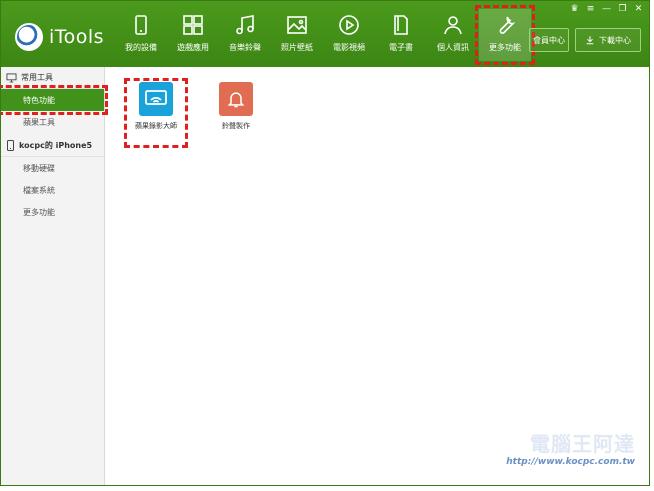 This screenshot has height=491, width=654. Describe the element at coordinates (570, 462) in the screenshot. I see `watermark-url: http://www.kocpc.com.tw` at that location.